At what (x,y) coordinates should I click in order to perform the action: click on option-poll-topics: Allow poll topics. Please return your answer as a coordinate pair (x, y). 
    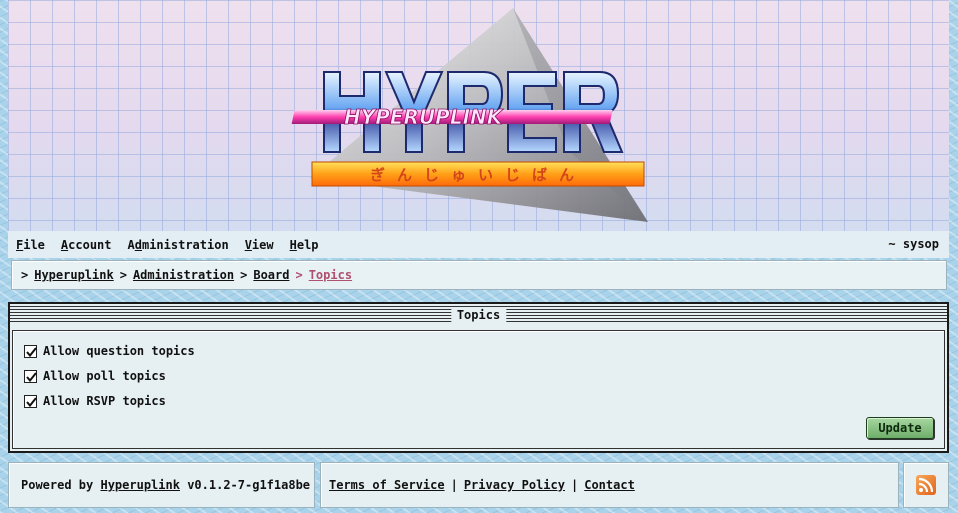
    Looking at the image, I should click on (95, 376).